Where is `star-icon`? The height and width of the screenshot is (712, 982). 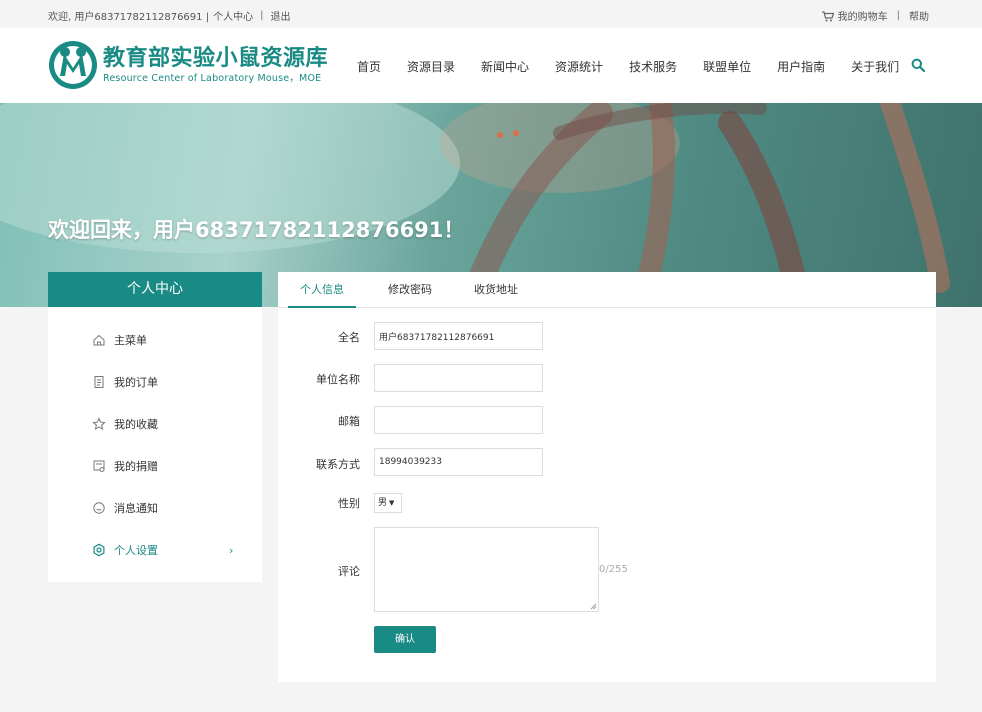 star-icon is located at coordinates (99, 424).